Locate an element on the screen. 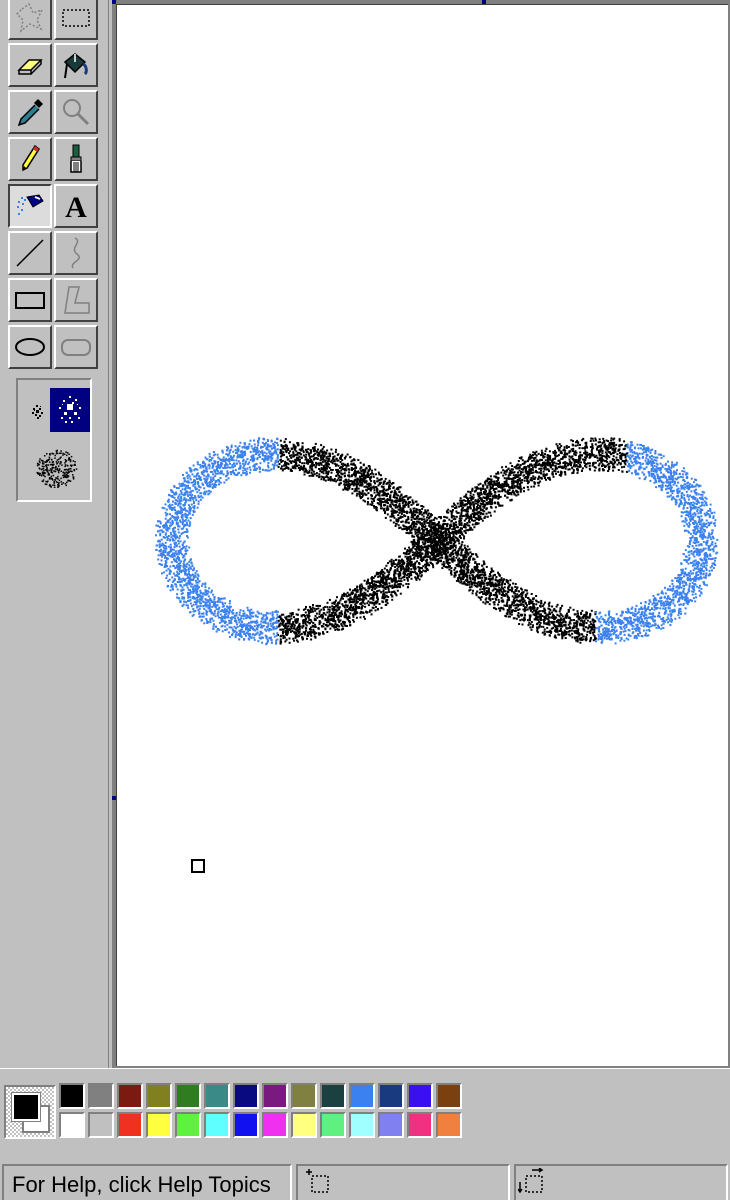 This screenshot has width=730, height=1200. brush-icon is located at coordinates (76, 158).